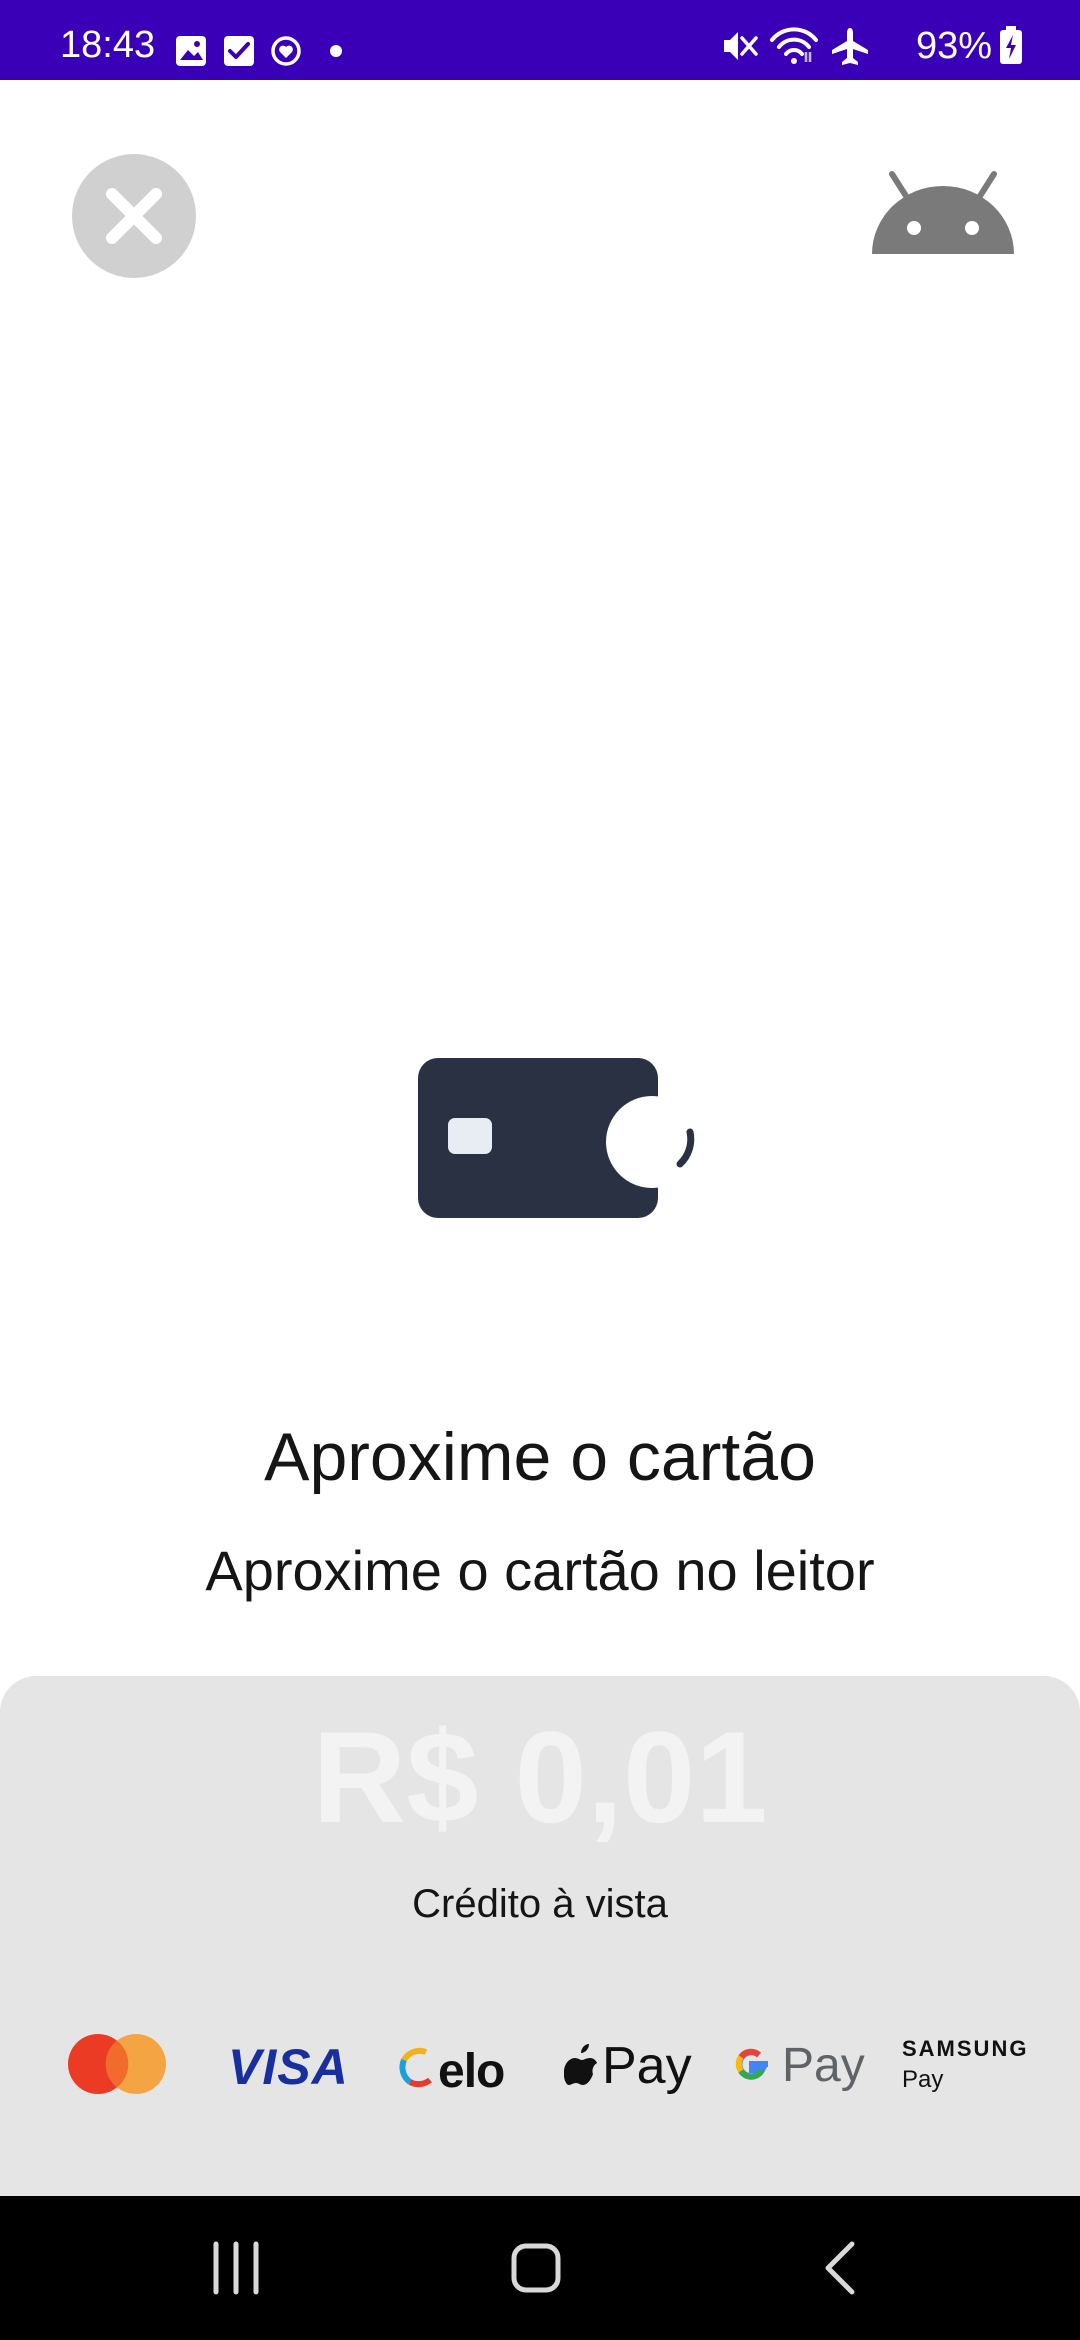  What do you see at coordinates (108, 45) in the screenshot?
I see `status-time: 18:43` at bounding box center [108, 45].